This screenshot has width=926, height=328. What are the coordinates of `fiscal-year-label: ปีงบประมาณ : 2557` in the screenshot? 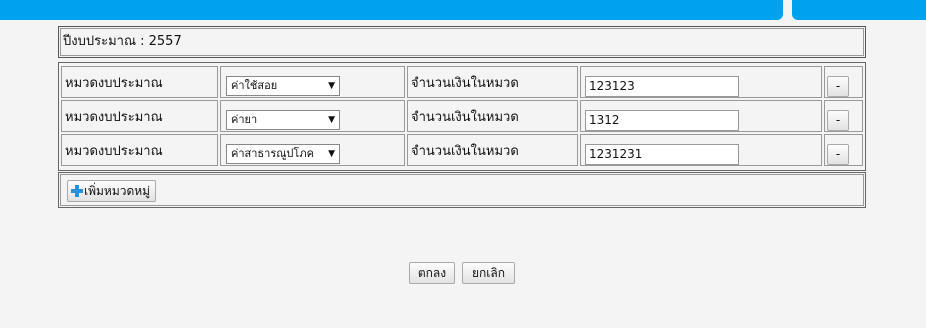 It's located at (462, 42).